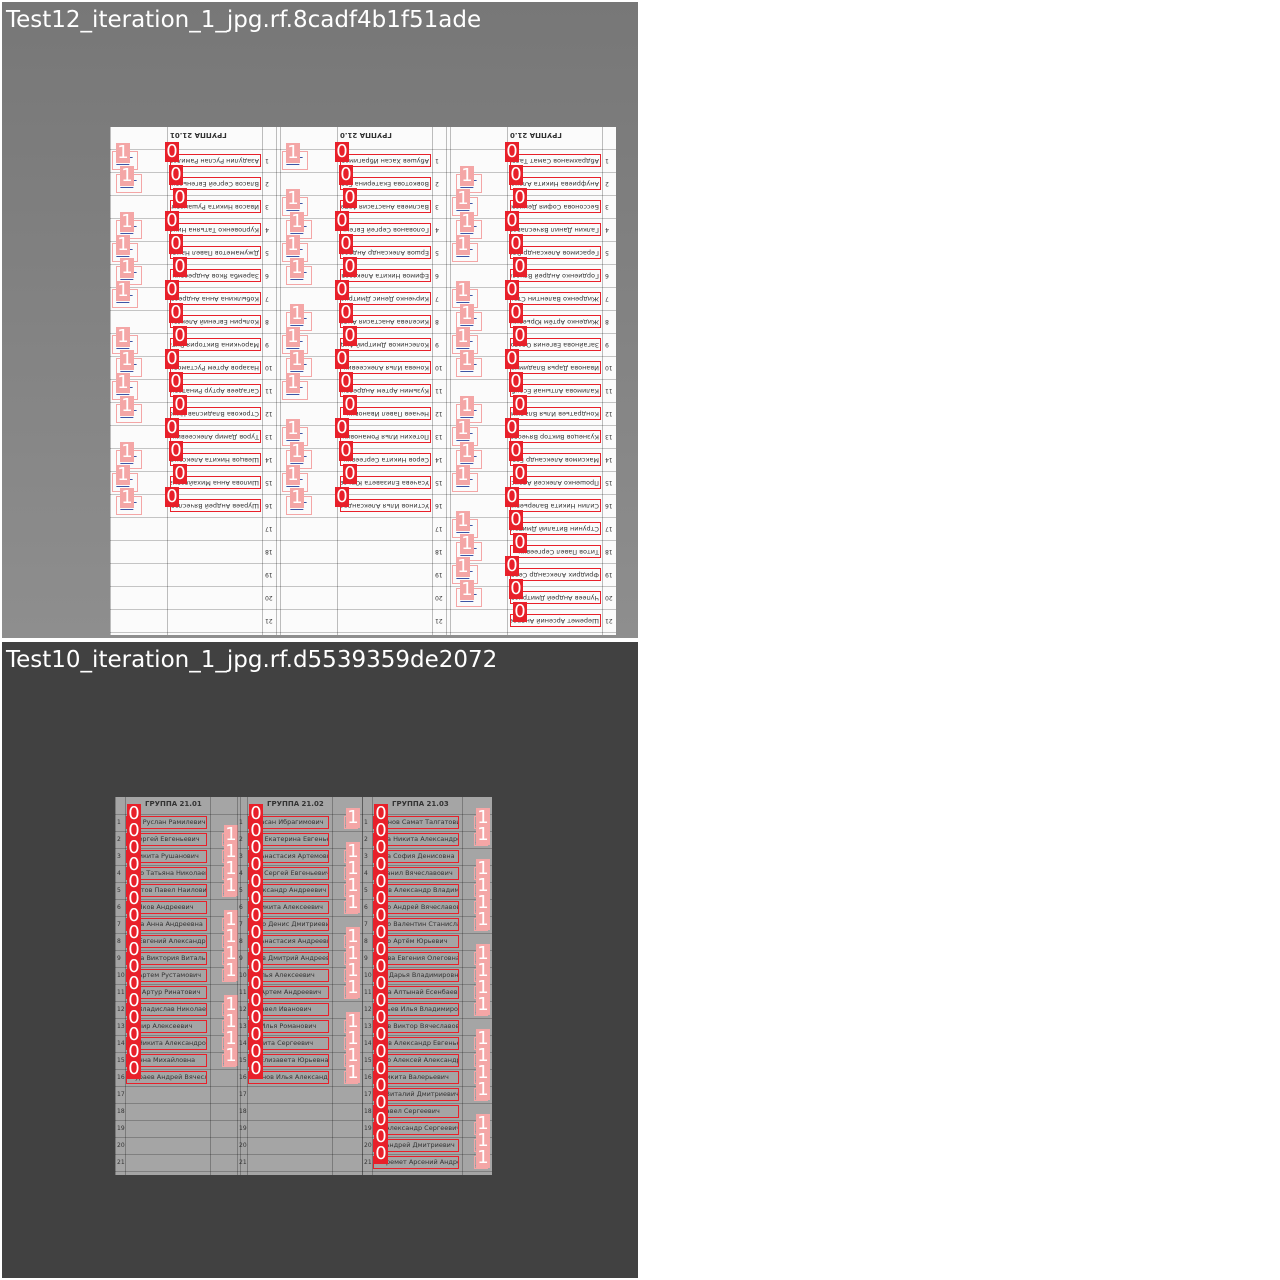 This screenshot has height=1280, width=1280. Describe the element at coordinates (215, 436) in the screenshot. I see `detection-box-name: Туров Дамир Алексеевич` at that location.